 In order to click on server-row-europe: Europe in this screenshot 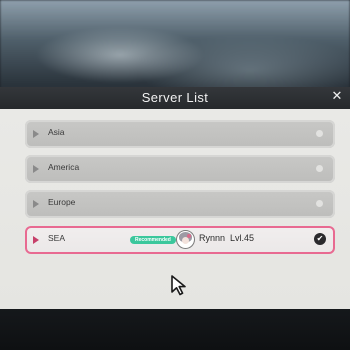, I will do `click(180, 204)`.